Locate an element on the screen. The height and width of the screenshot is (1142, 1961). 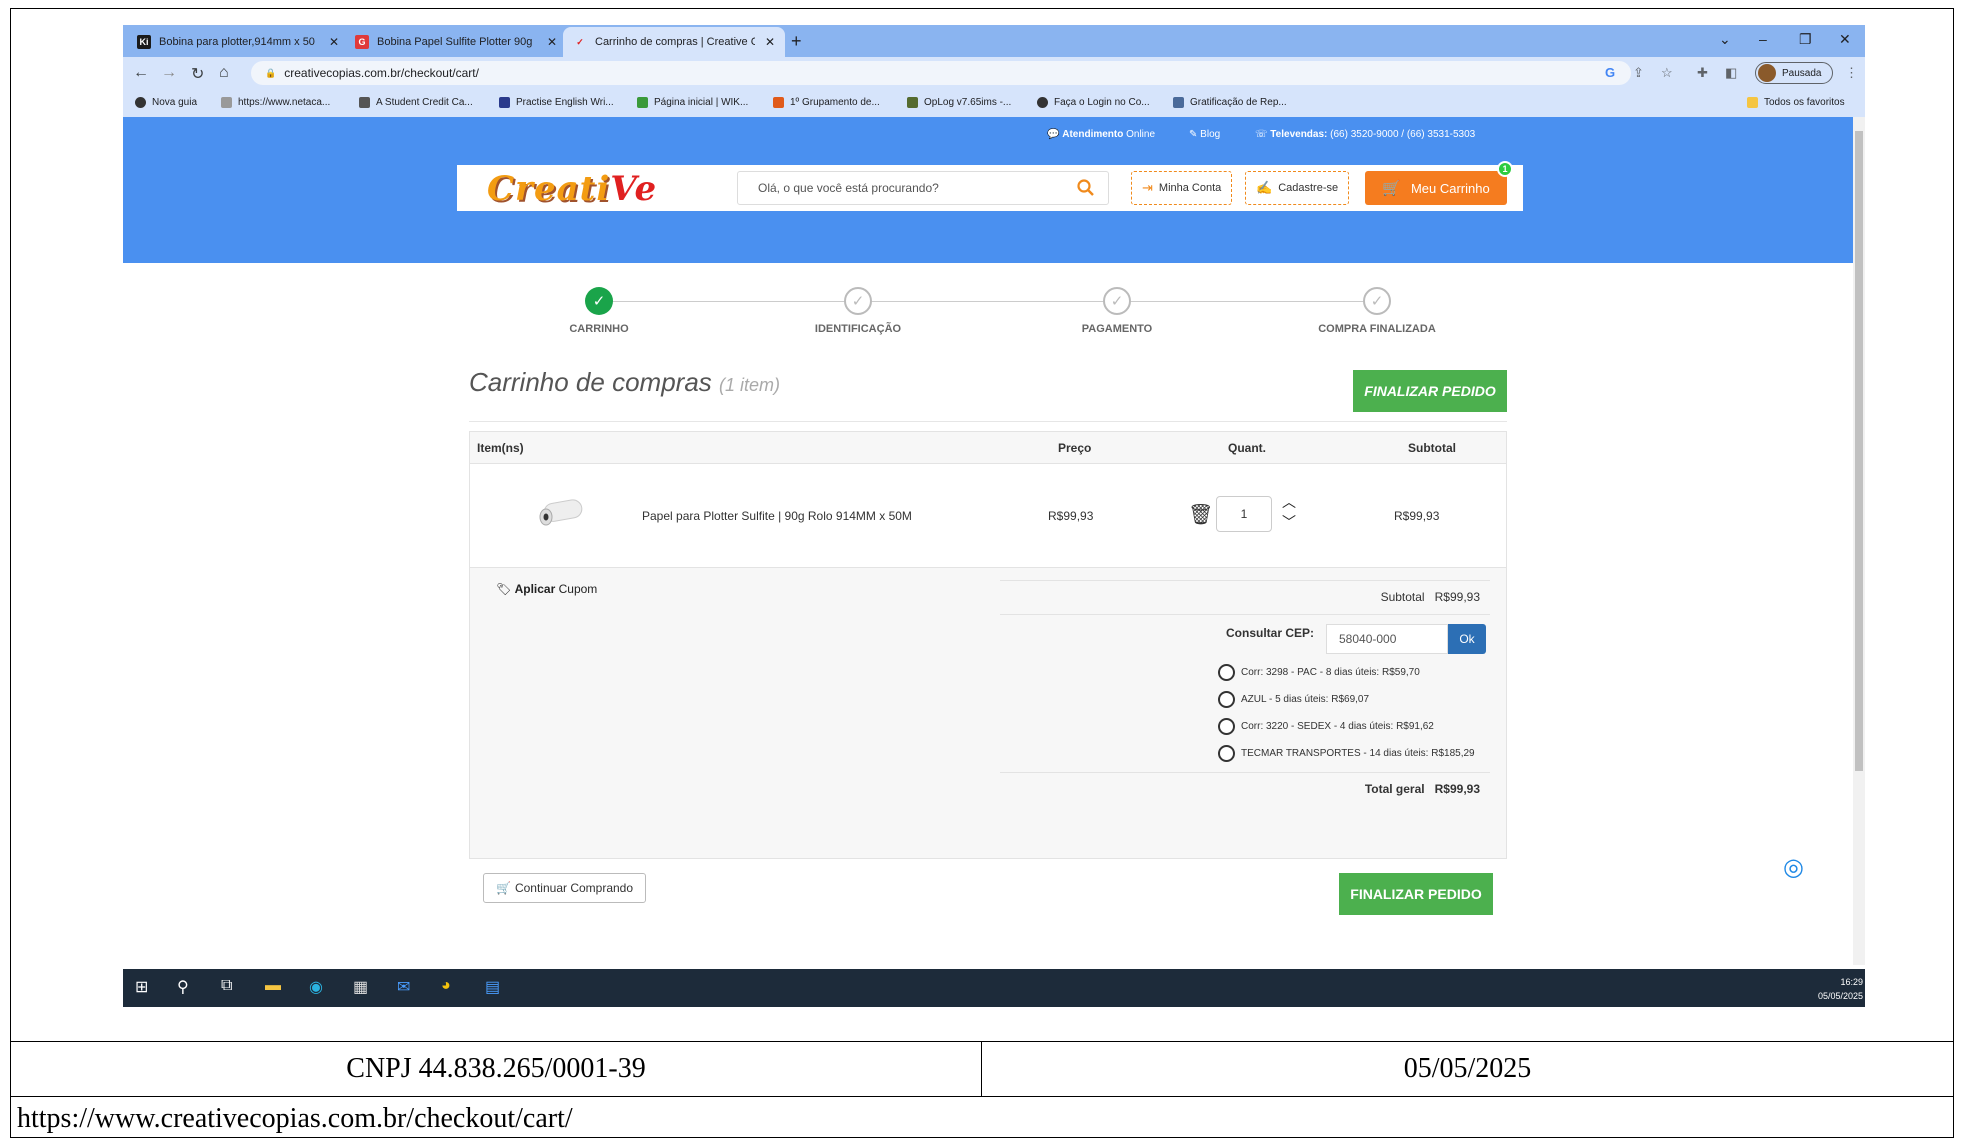
site-icon is located at coordinates (504, 102).